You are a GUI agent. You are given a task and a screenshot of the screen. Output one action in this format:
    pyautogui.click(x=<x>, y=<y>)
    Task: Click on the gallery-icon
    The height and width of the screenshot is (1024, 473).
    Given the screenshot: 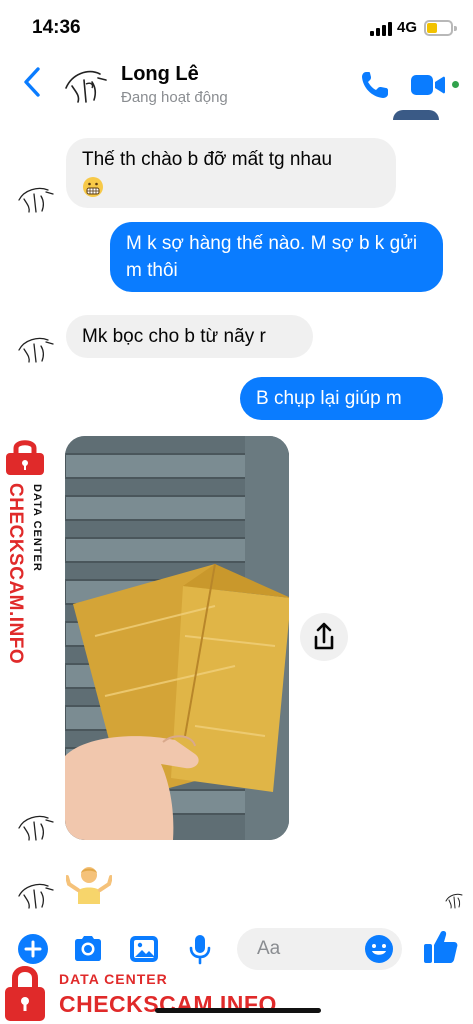 What is the action you would take?
    pyautogui.click(x=144, y=949)
    